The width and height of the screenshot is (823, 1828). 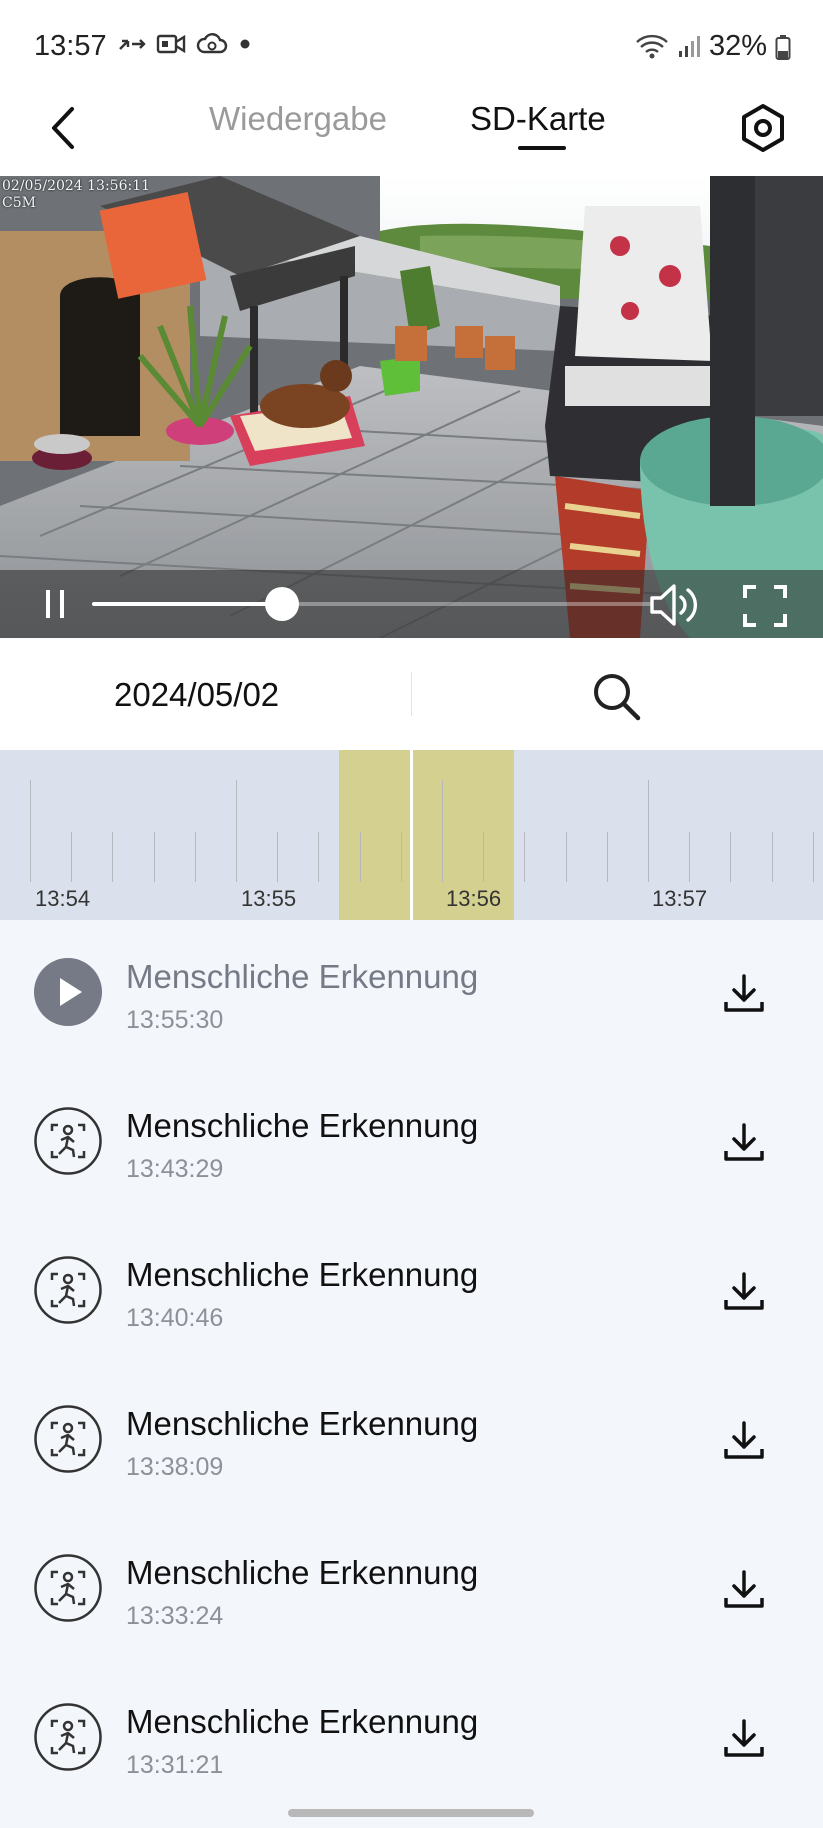 I want to click on settings-button, so click(x=763, y=128).